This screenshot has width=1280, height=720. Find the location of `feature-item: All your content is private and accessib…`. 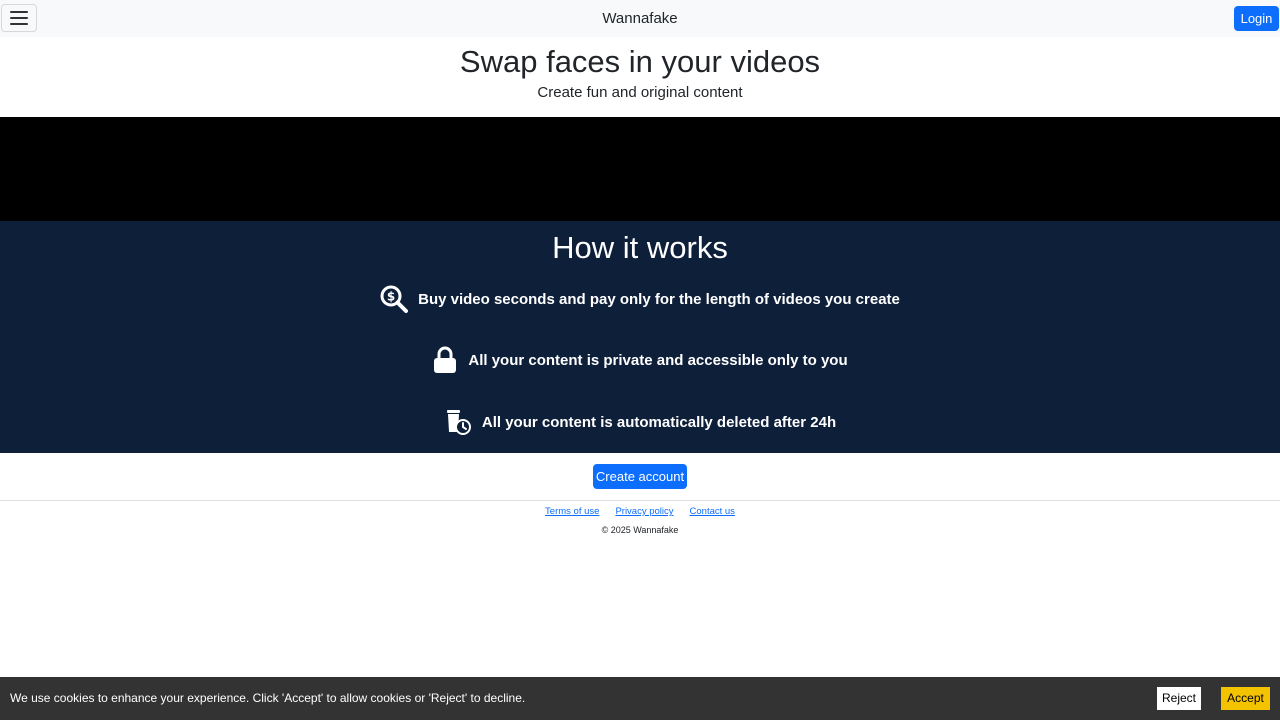

feature-item: All your content is private and accessib… is located at coordinates (640, 360).